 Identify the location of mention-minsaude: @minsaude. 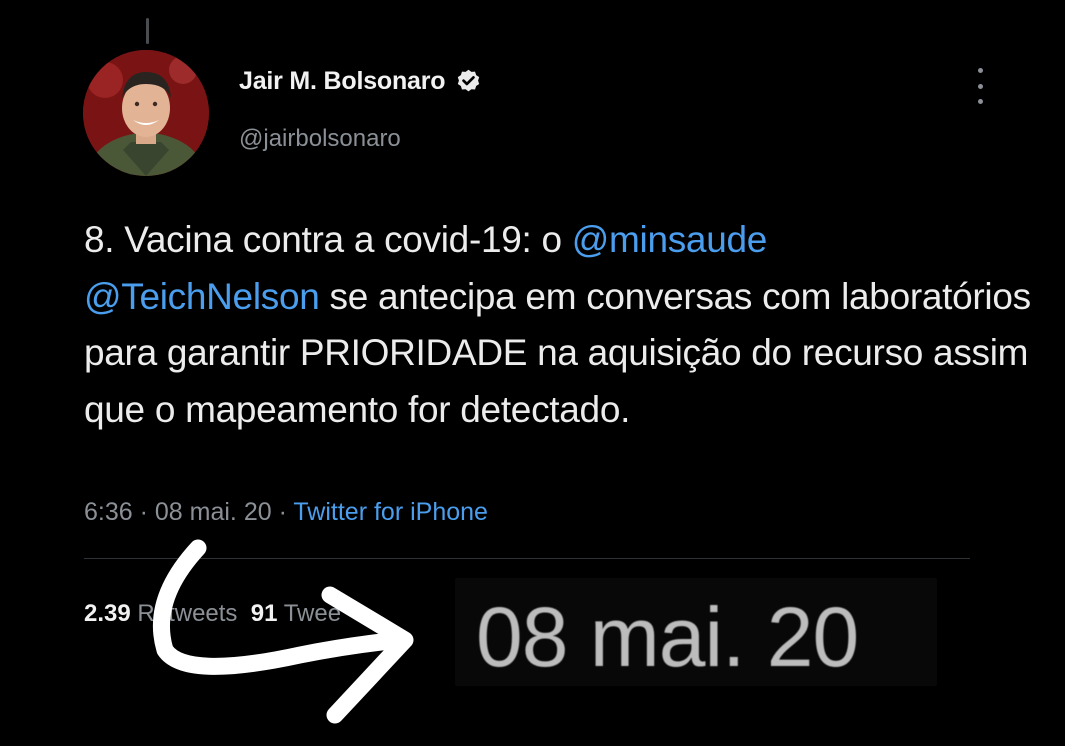
(670, 239).